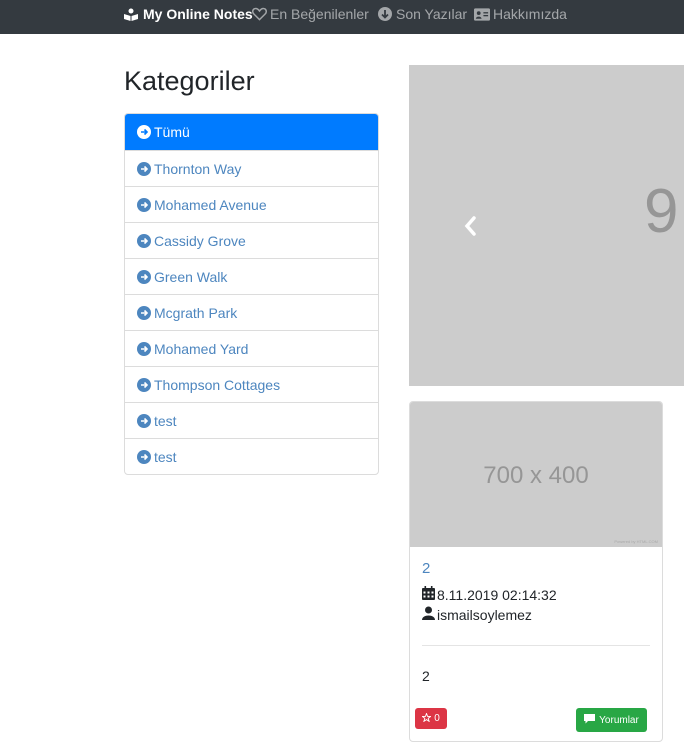 The image size is (684, 744). Describe the element at coordinates (590, 720) in the screenshot. I see `comment-icon` at that location.